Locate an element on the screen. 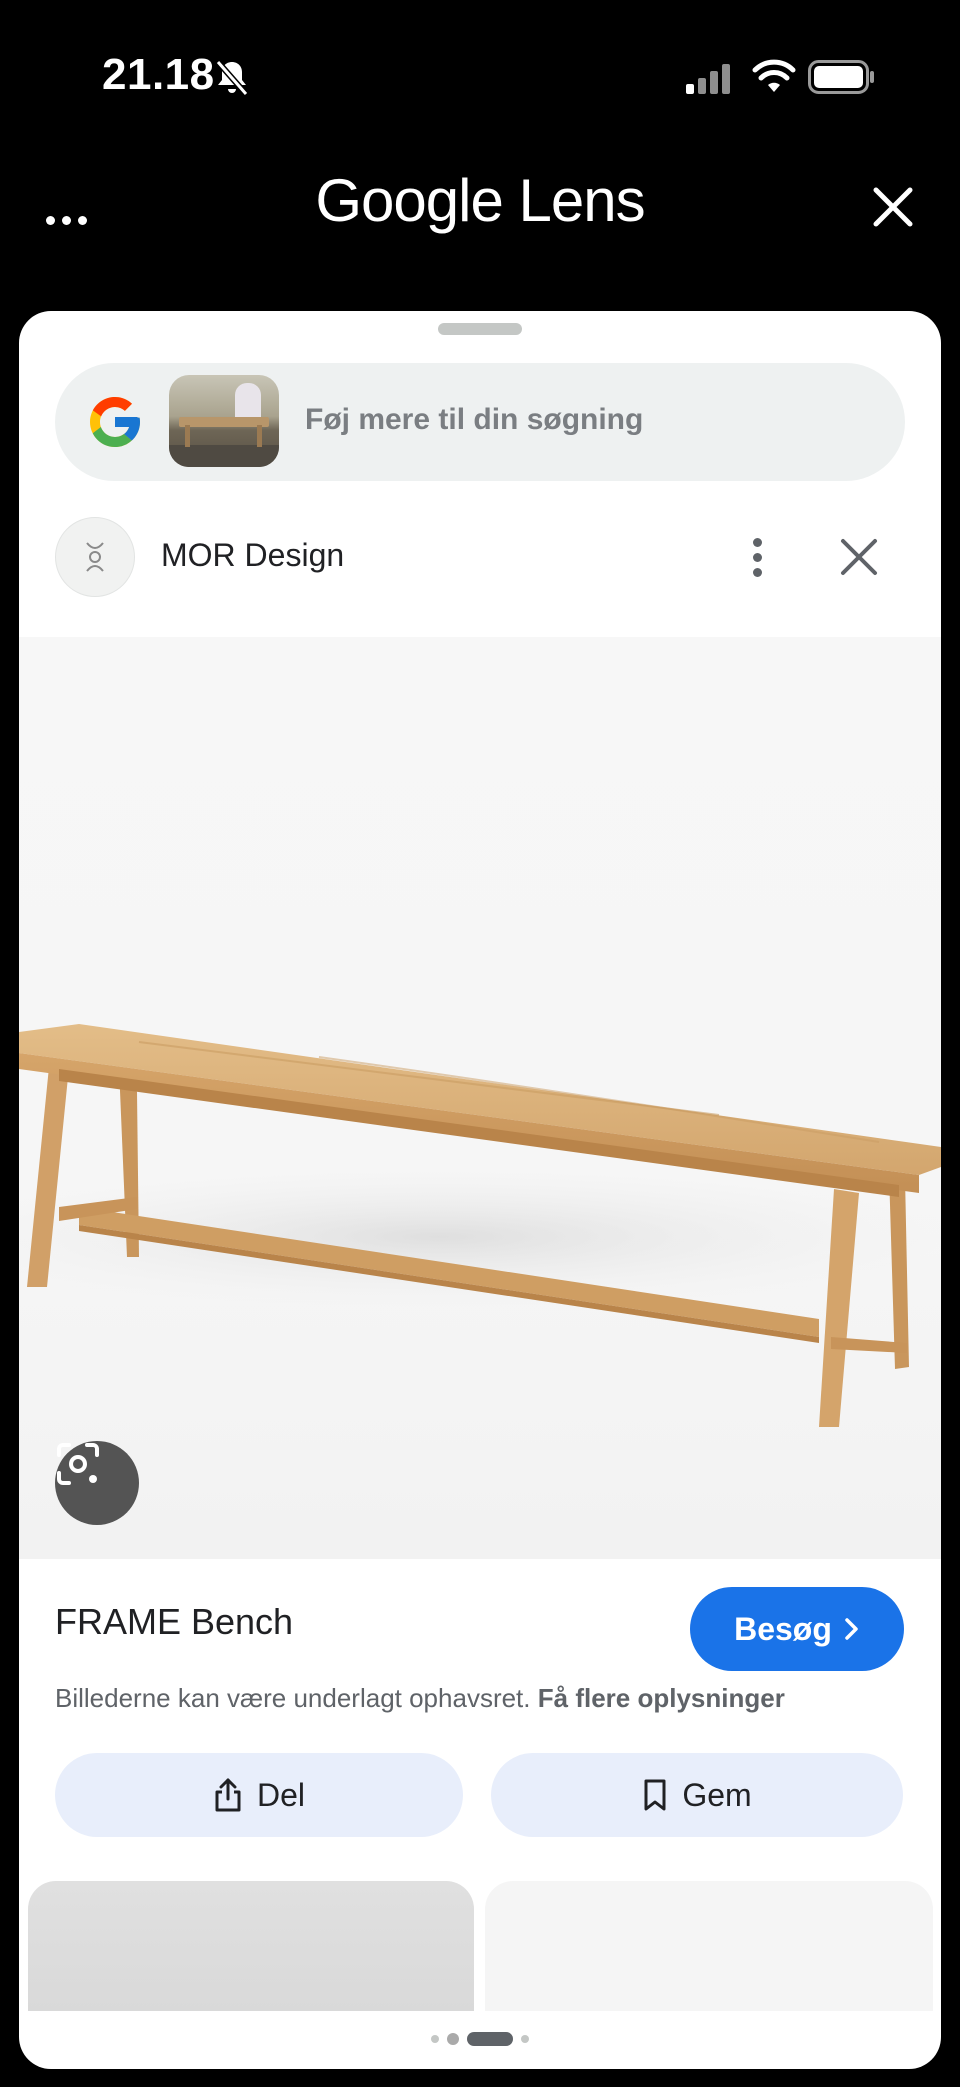 The width and height of the screenshot is (960, 2087). product-title: FRAME Bench is located at coordinates (174, 1622).